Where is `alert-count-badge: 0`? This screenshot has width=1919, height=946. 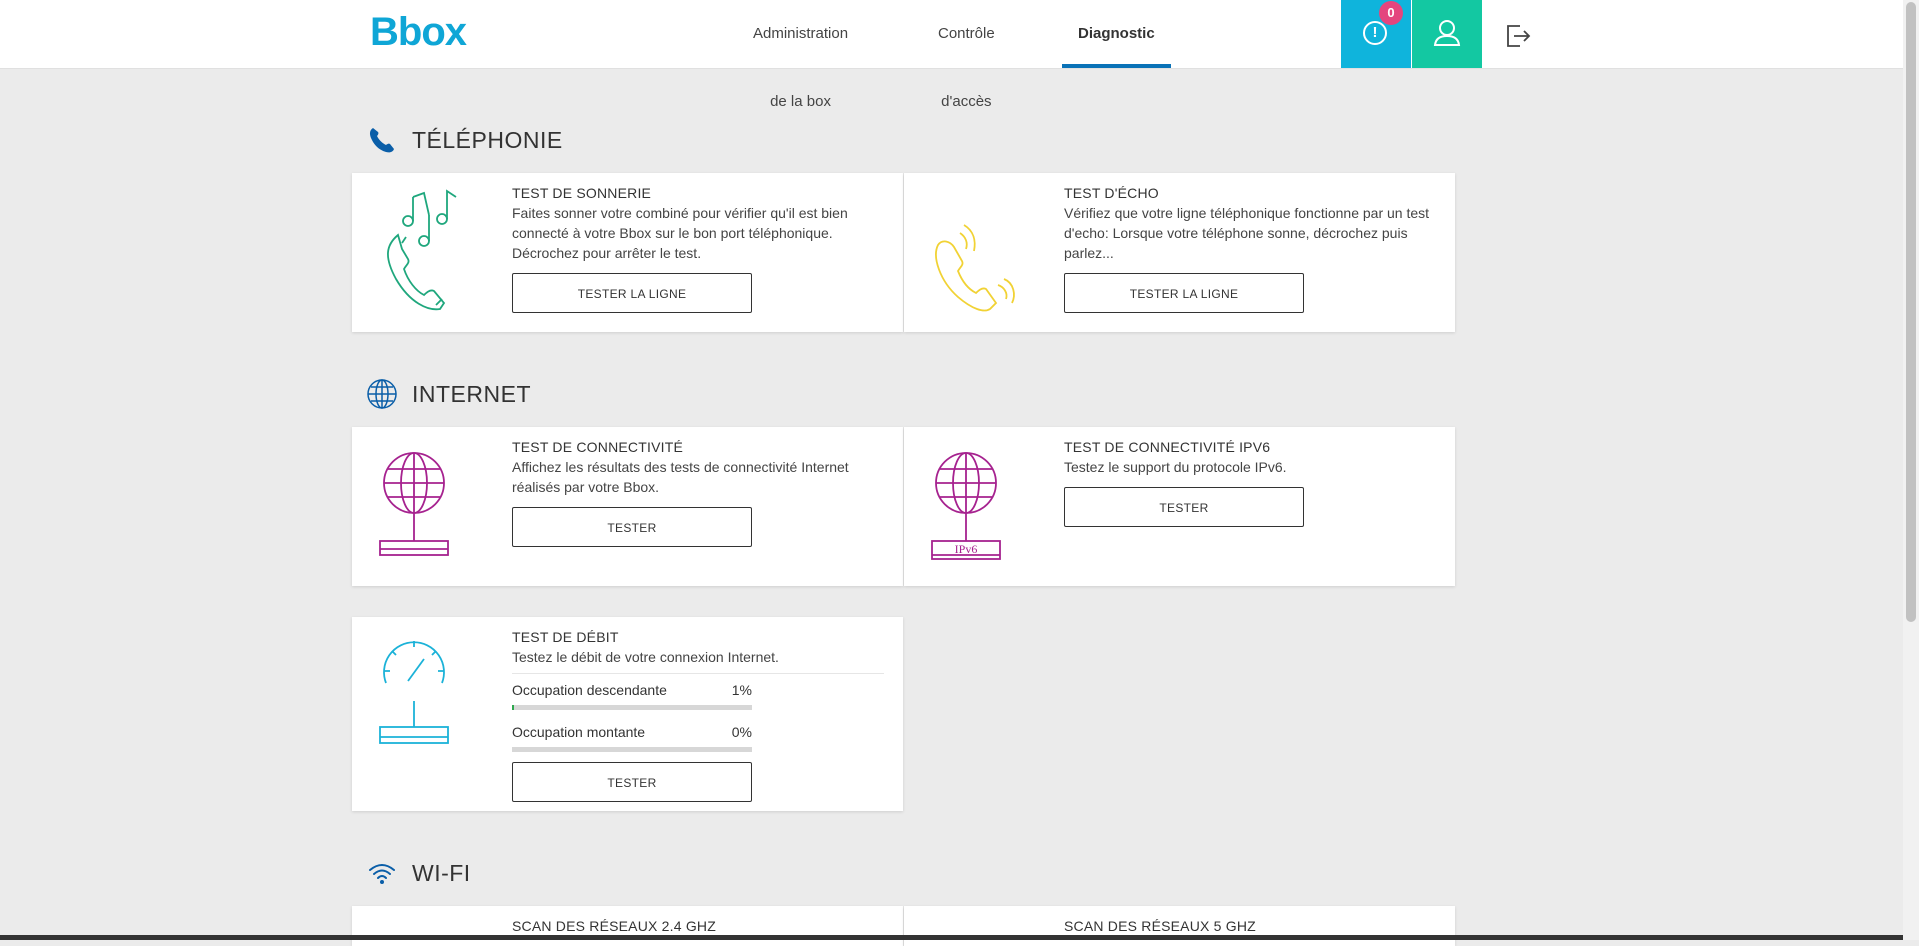 alert-count-badge: 0 is located at coordinates (1391, 13).